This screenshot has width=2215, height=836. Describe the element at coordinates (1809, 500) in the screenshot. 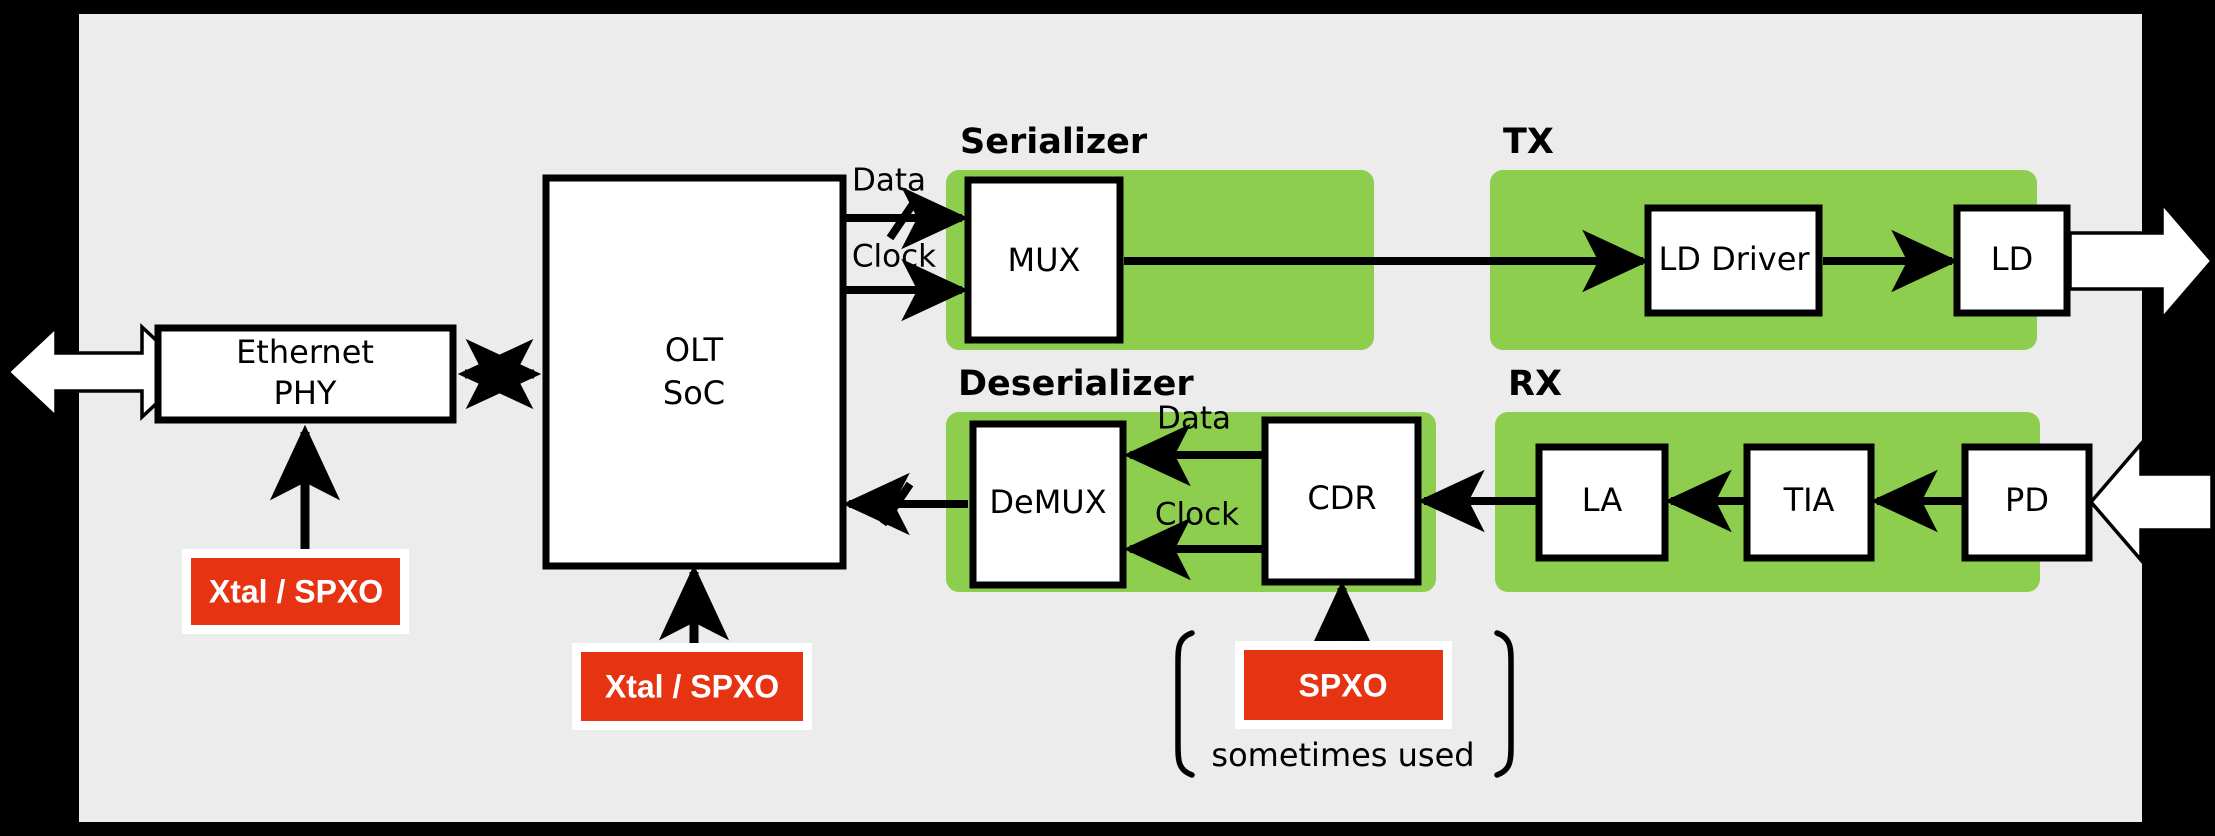

I see `block-tia-label: TIA` at that location.